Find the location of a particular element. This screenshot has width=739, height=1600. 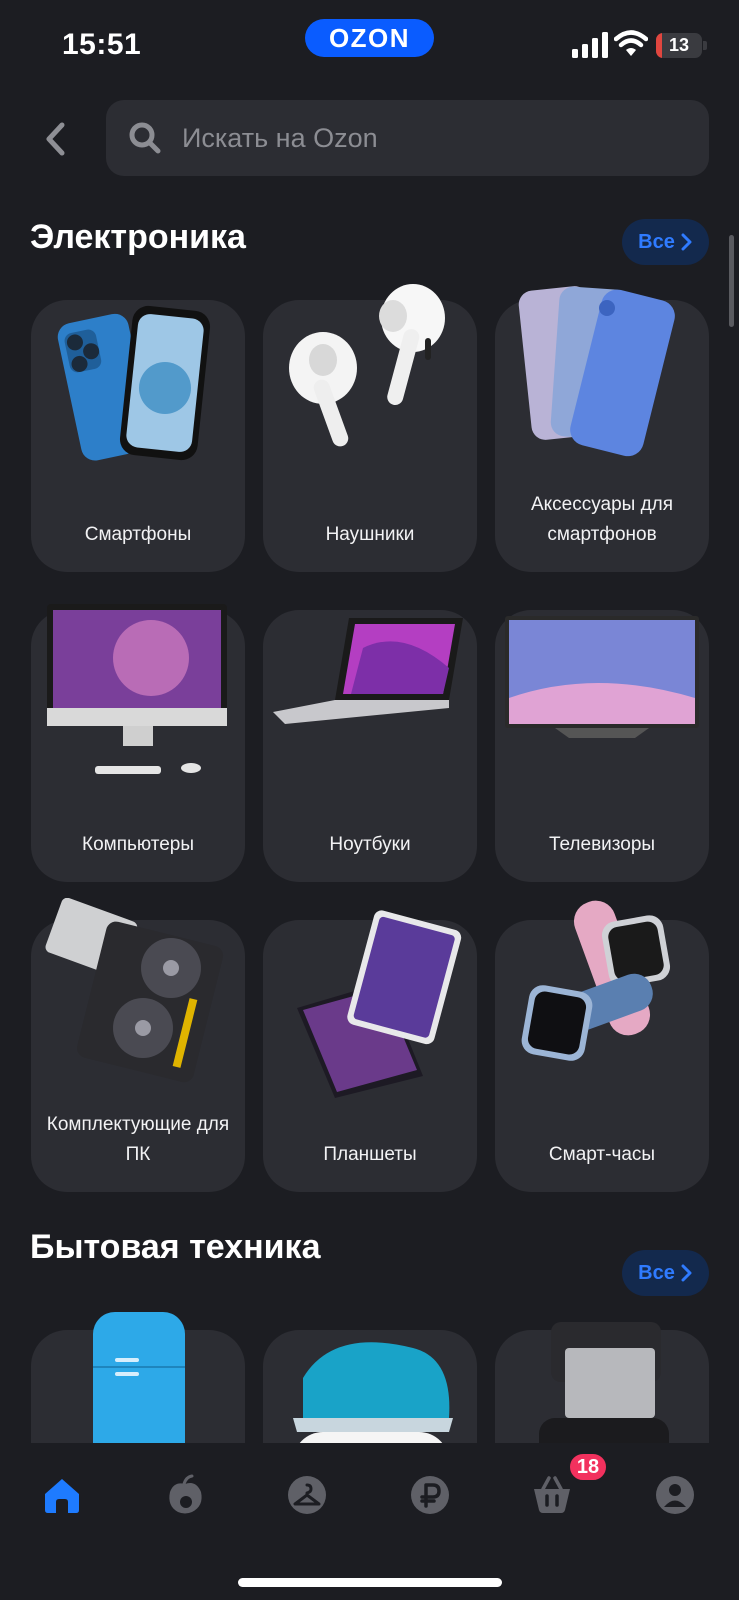

pc-parts-image is located at coordinates (134, 990).